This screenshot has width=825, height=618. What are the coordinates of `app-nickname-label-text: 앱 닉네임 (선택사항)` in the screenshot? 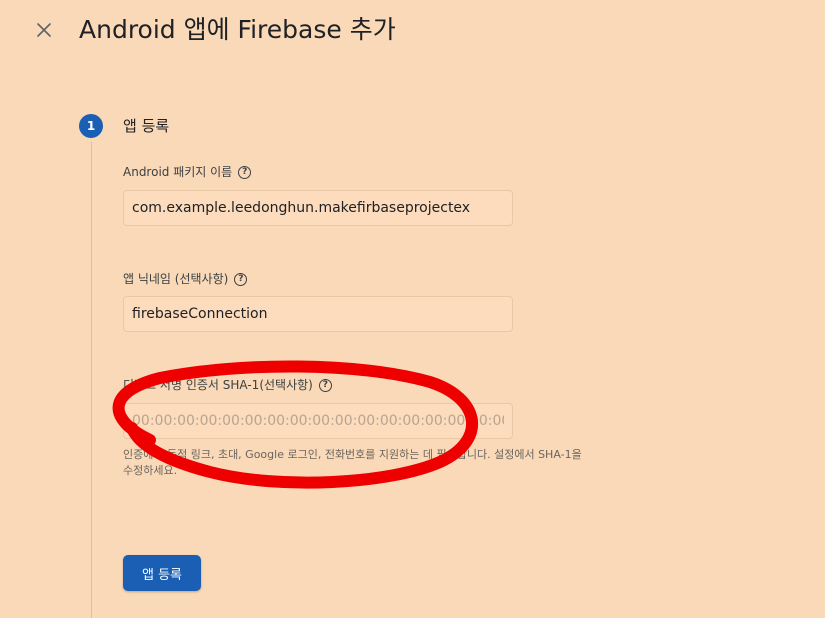 It's located at (176, 279).